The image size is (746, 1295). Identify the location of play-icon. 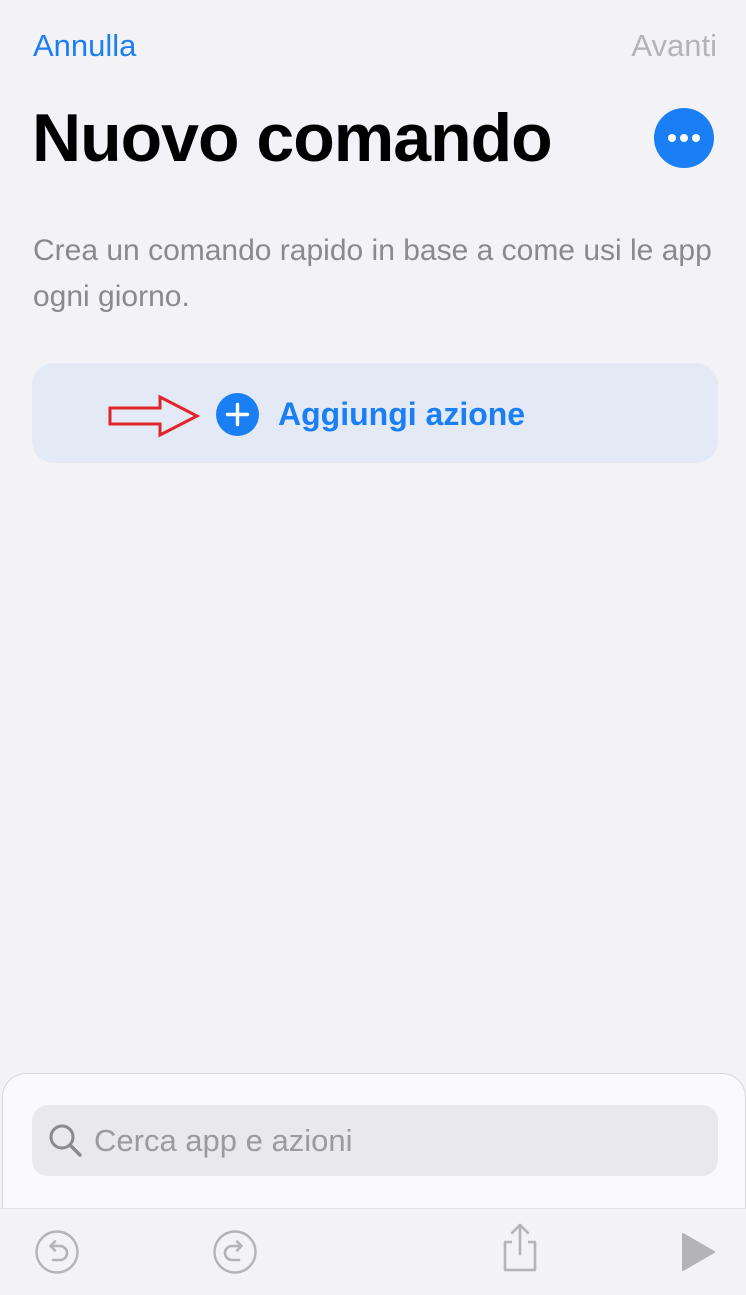
(698, 1252).